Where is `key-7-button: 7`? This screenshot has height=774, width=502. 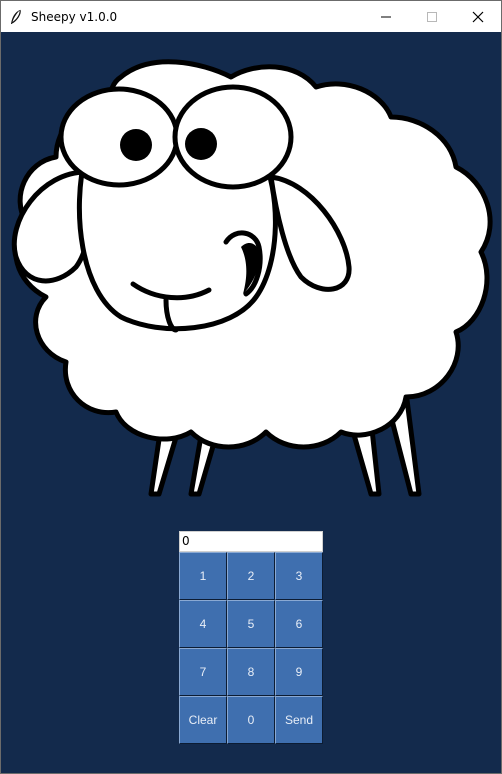 key-7-button: 7 is located at coordinates (203, 672).